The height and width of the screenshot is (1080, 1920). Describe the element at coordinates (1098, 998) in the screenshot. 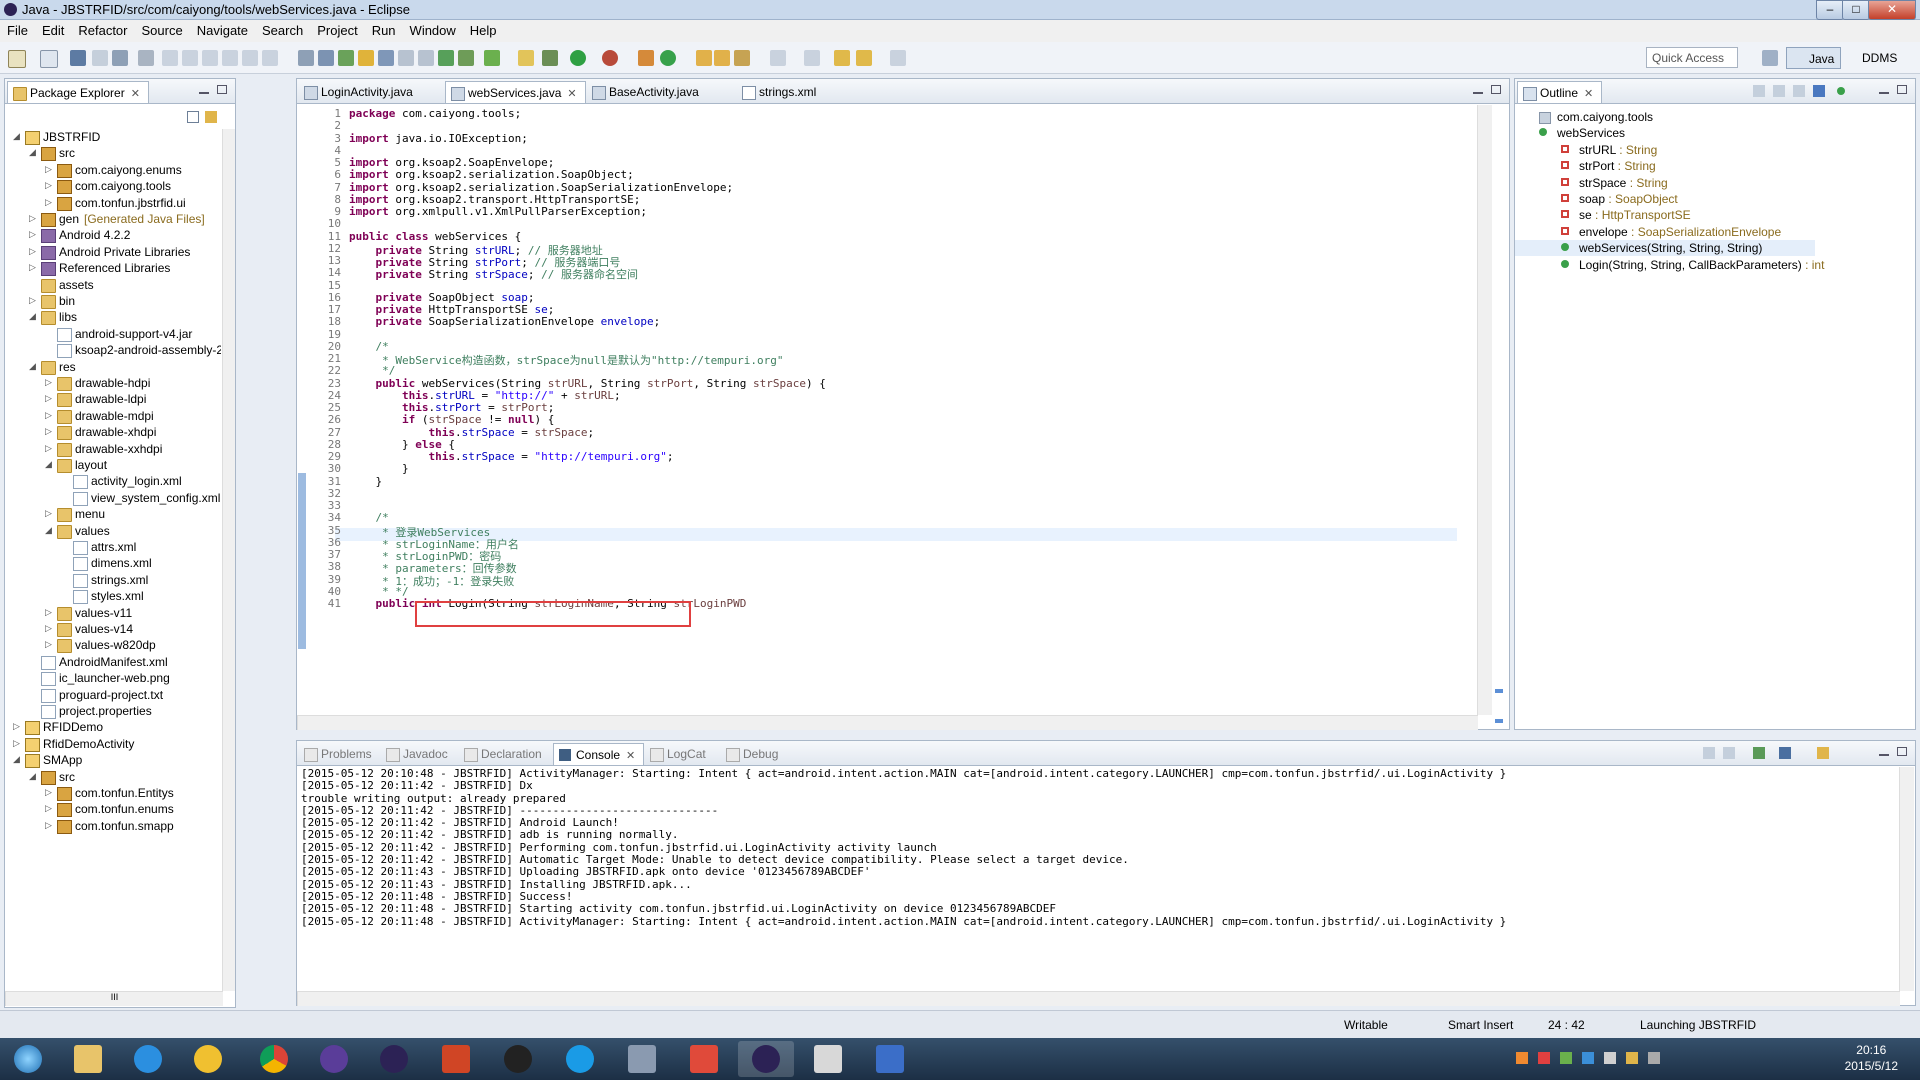

I see `console-horizontal-scrollbar` at that location.